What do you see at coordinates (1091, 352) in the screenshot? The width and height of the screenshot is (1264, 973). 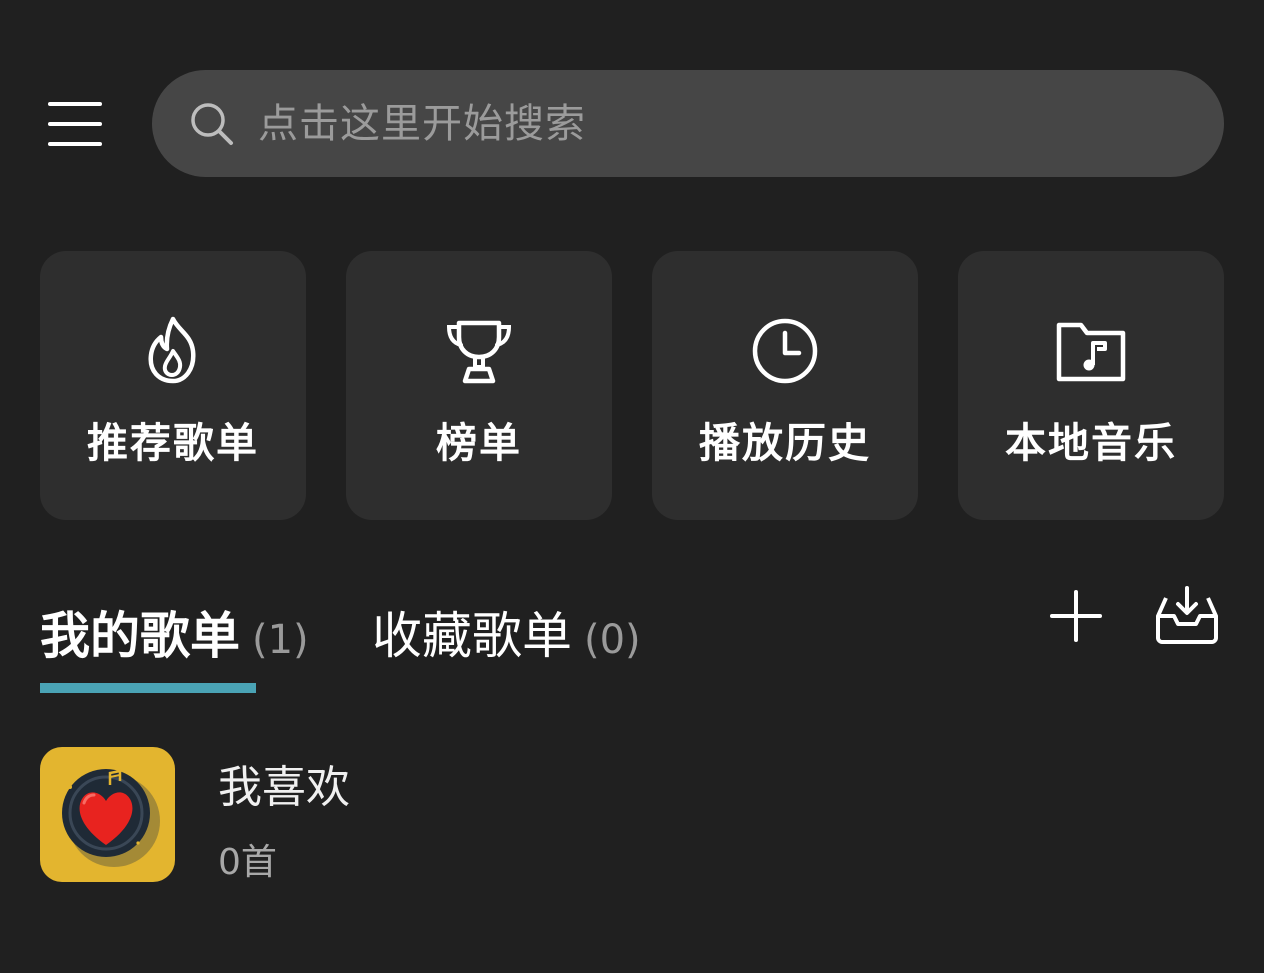 I see `music-folder-icon` at bounding box center [1091, 352].